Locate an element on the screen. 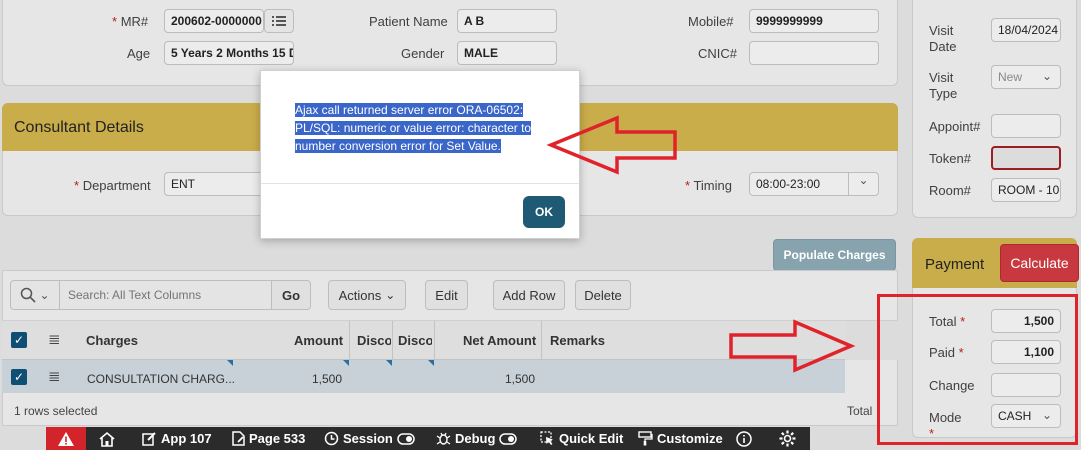 This screenshot has height=450, width=1081. timing-dropdown-button: ⌄ is located at coordinates (863, 184).